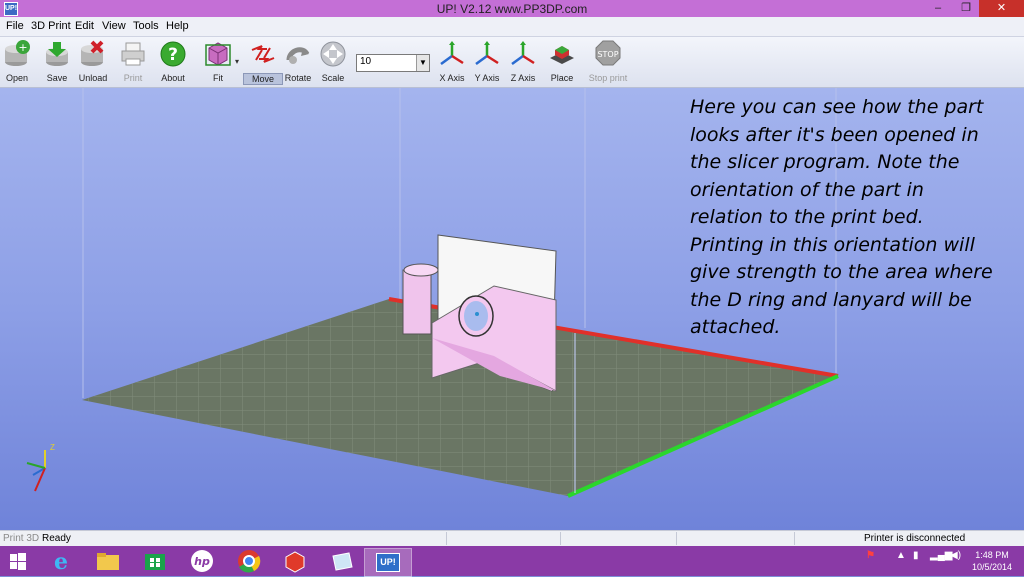 The height and width of the screenshot is (577, 1024). I want to click on close-button: ✕, so click(1001, 8).